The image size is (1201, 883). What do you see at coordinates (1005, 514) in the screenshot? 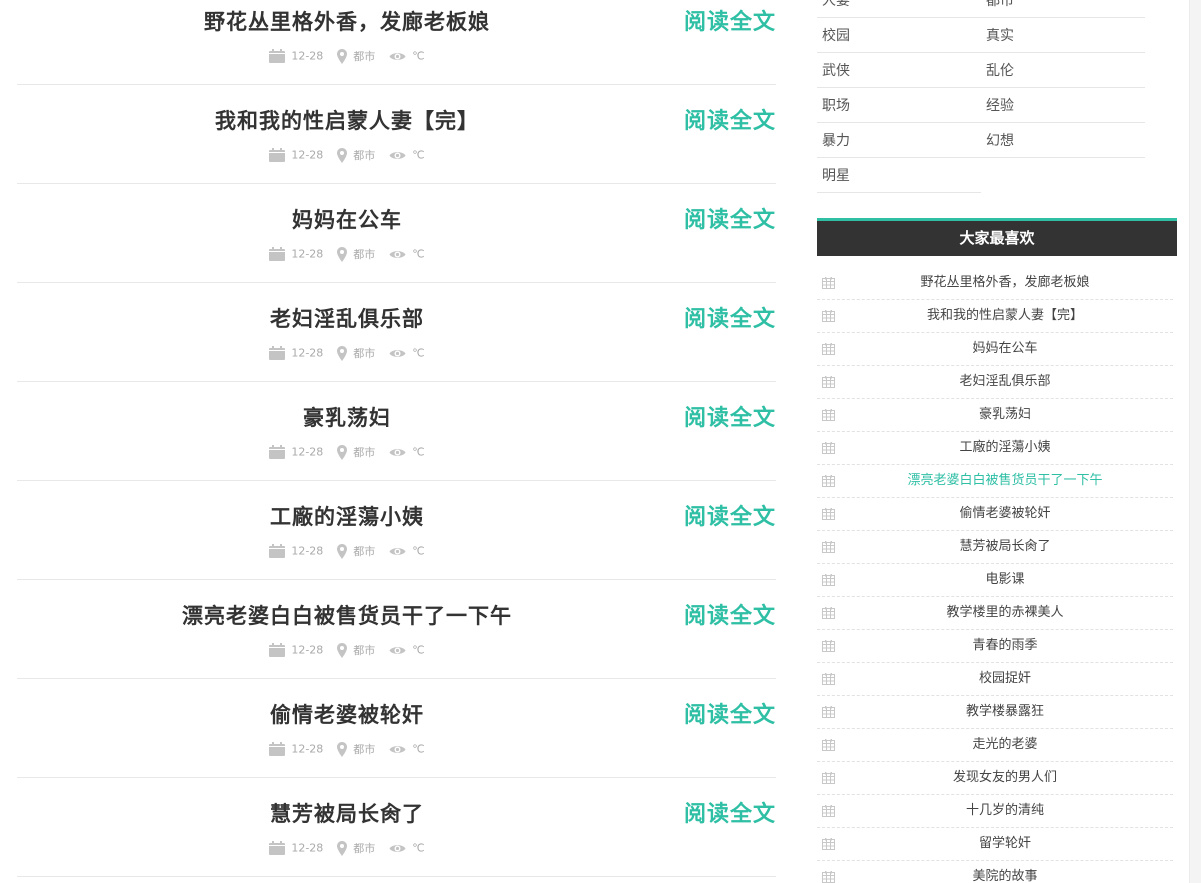
I see `favorite-link: 偷情老婆被轮奸` at bounding box center [1005, 514].